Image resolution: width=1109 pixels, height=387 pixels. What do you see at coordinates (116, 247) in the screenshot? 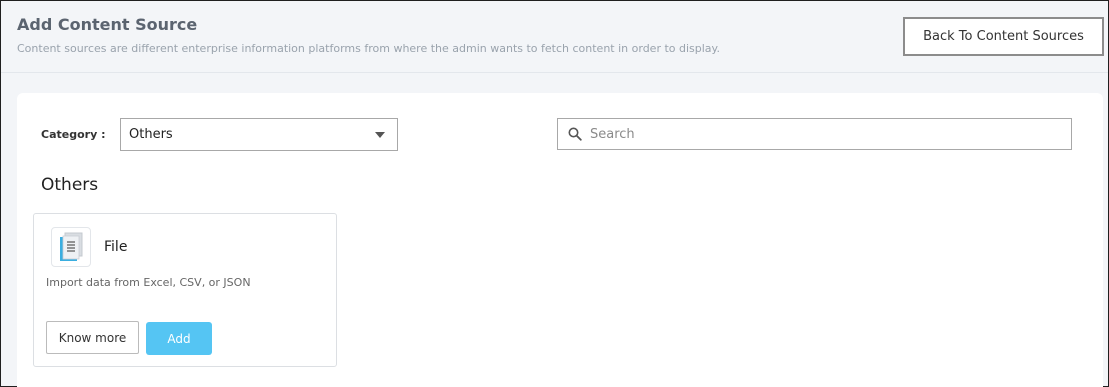
I see `card-title: File` at bounding box center [116, 247].